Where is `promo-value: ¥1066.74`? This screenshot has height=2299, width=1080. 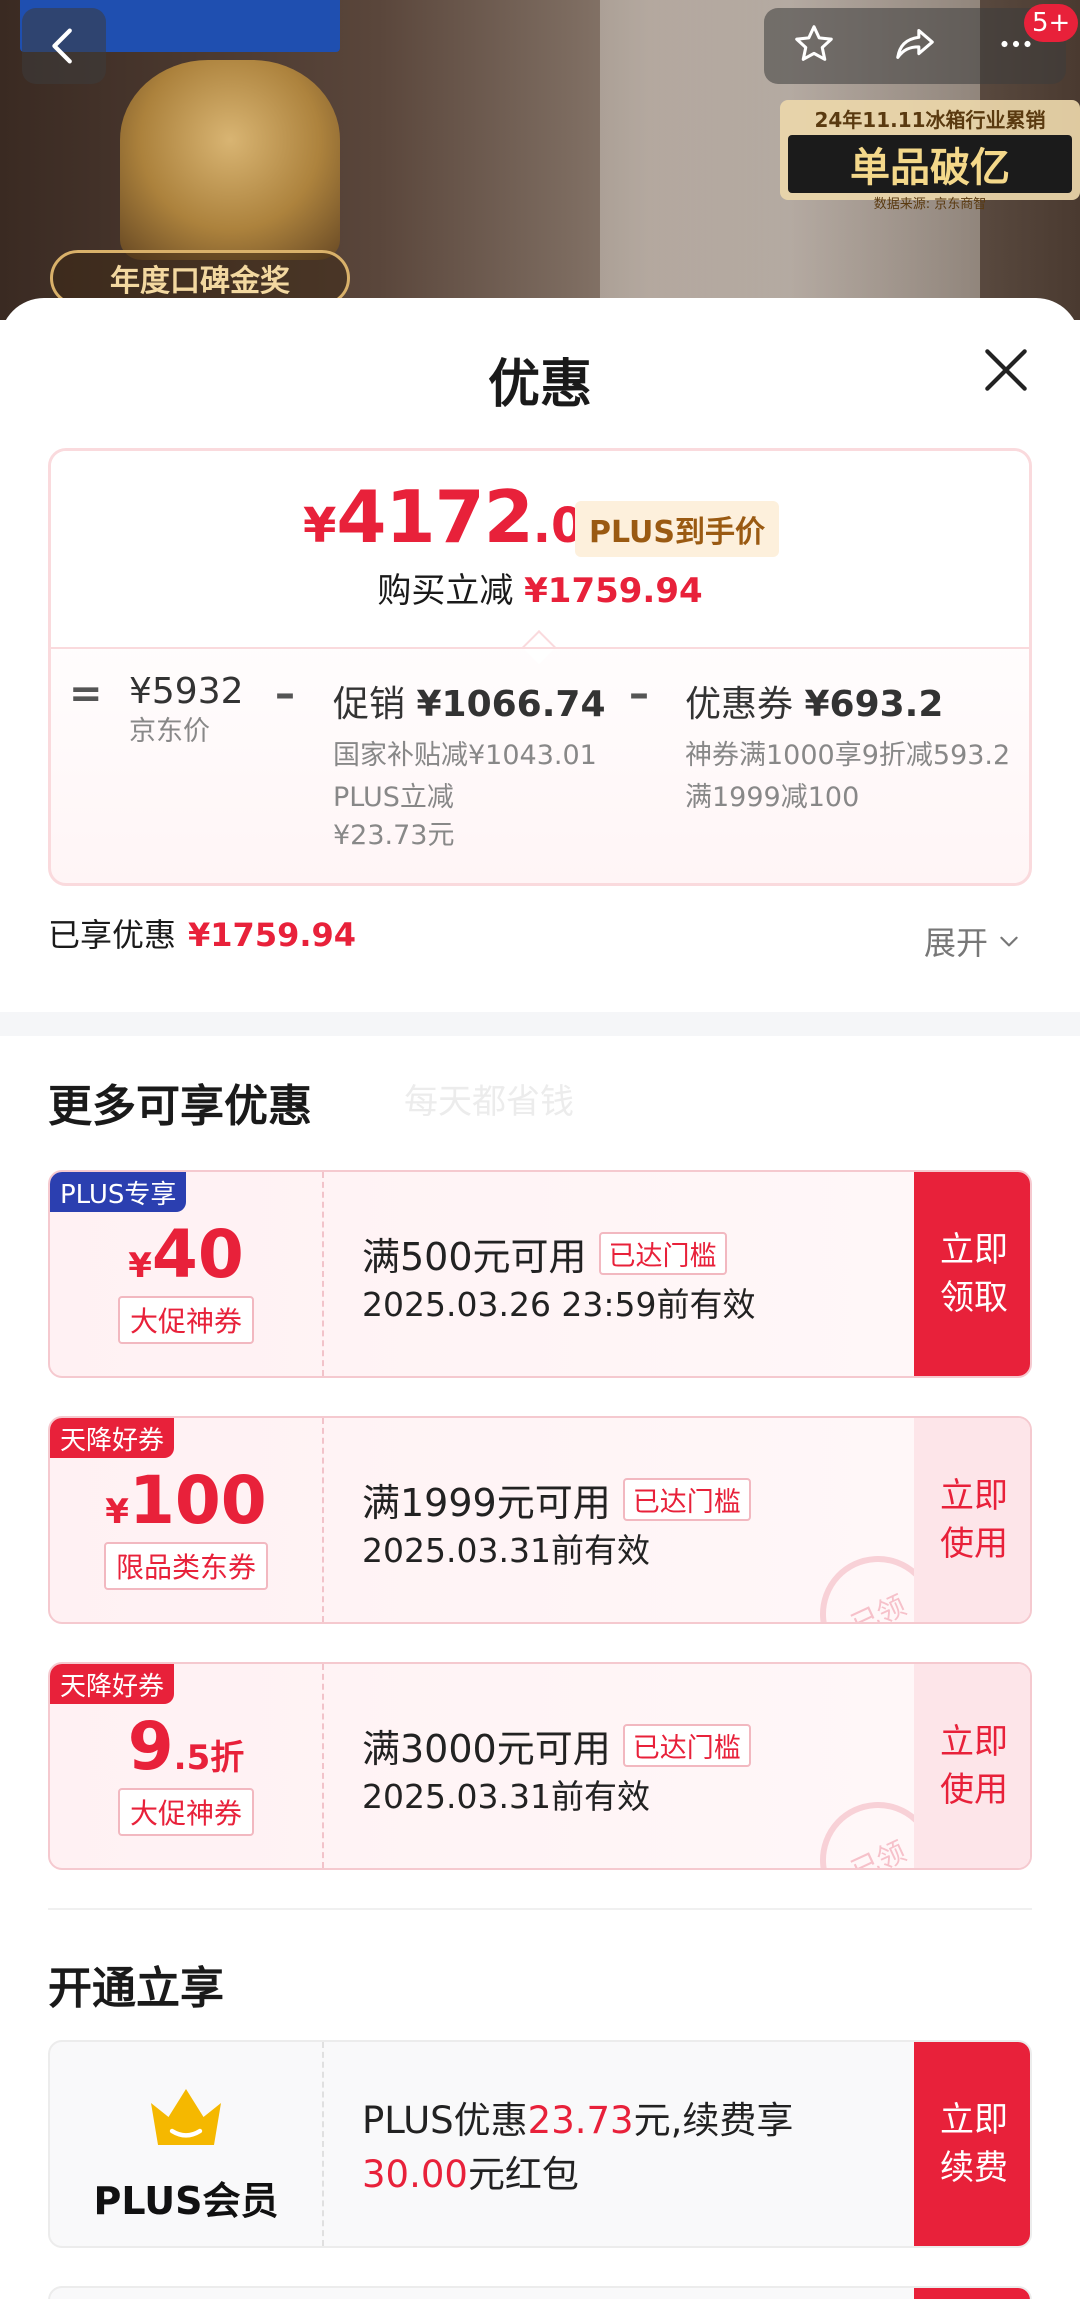
promo-value: ¥1066.74 is located at coordinates (511, 704).